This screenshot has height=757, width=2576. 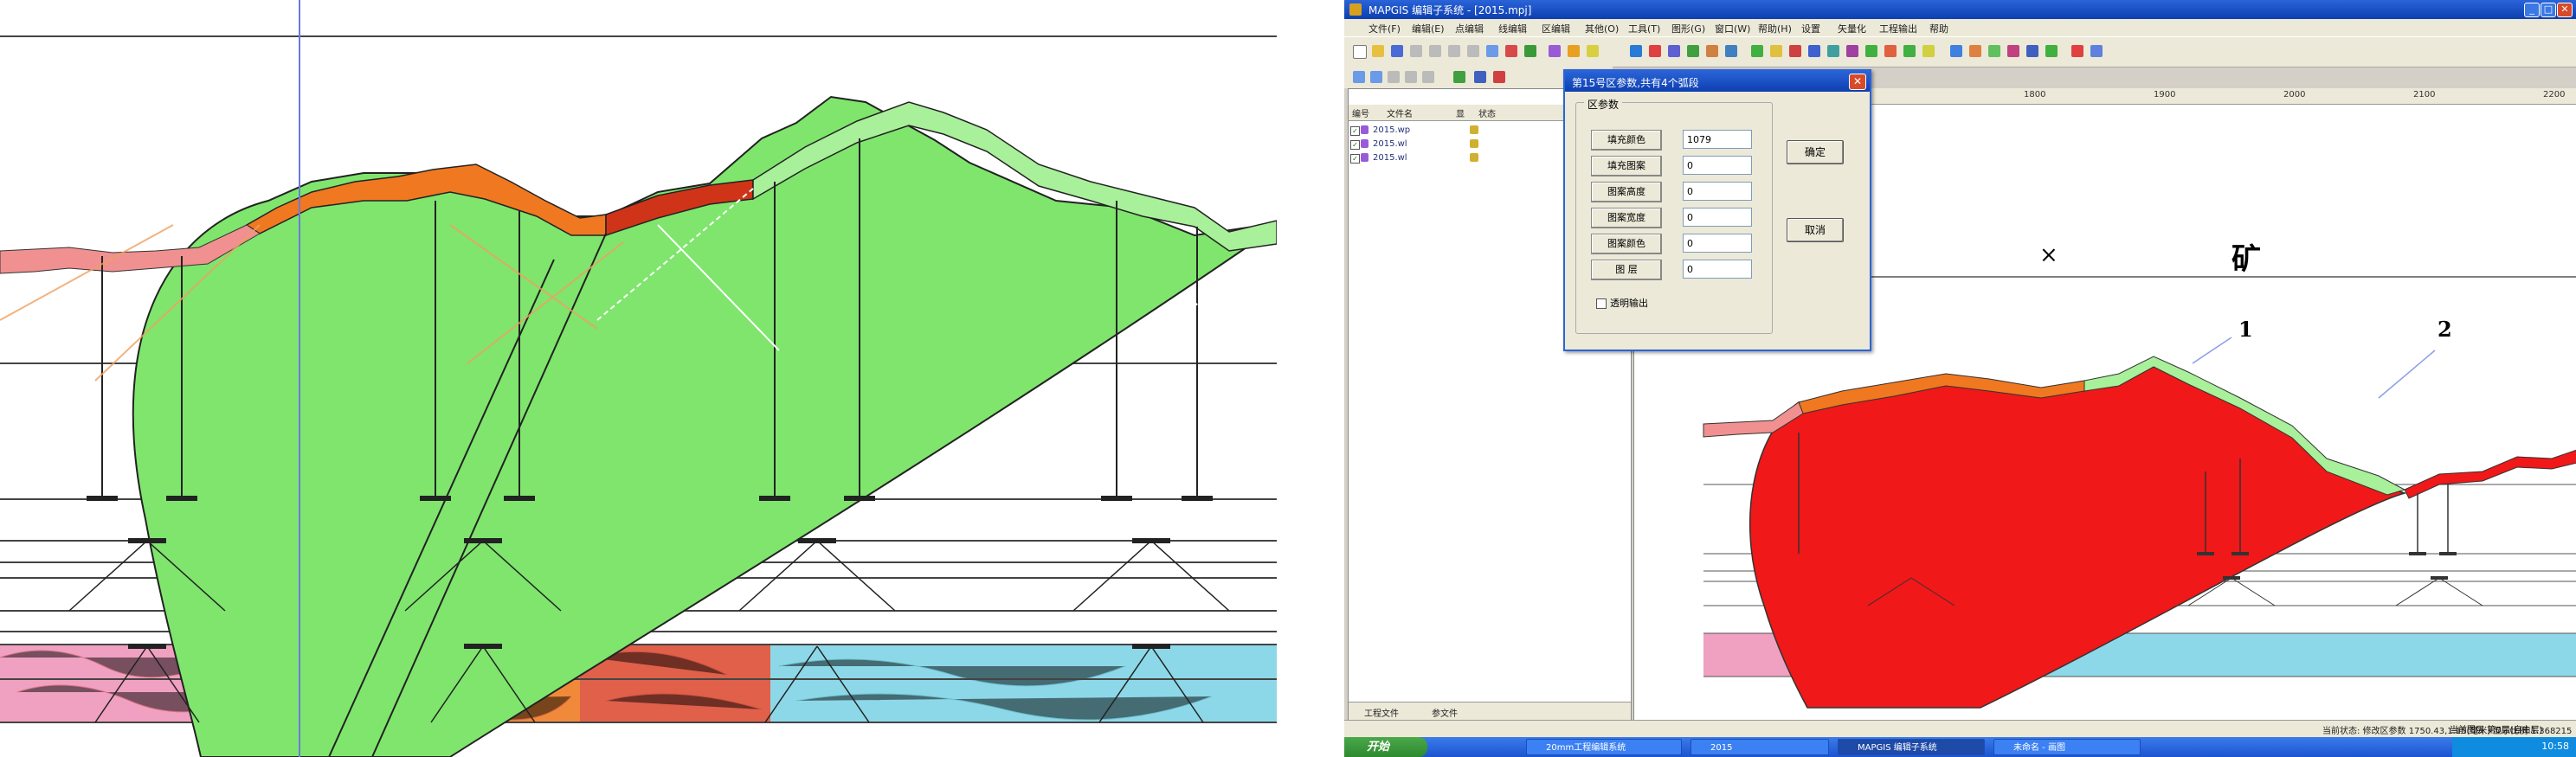 What do you see at coordinates (1644, 28) in the screenshot?
I see `menu-item: 工具(T)` at bounding box center [1644, 28].